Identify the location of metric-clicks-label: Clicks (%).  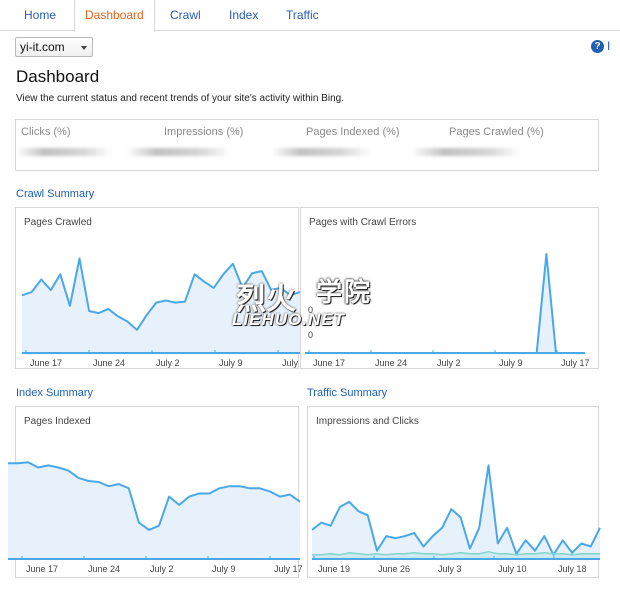
(46, 132).